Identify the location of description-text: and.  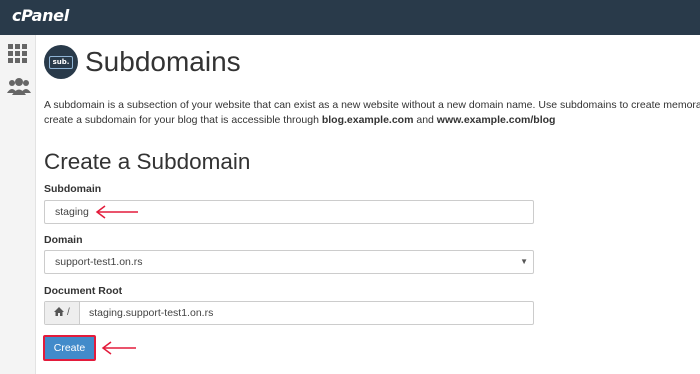
(425, 120).